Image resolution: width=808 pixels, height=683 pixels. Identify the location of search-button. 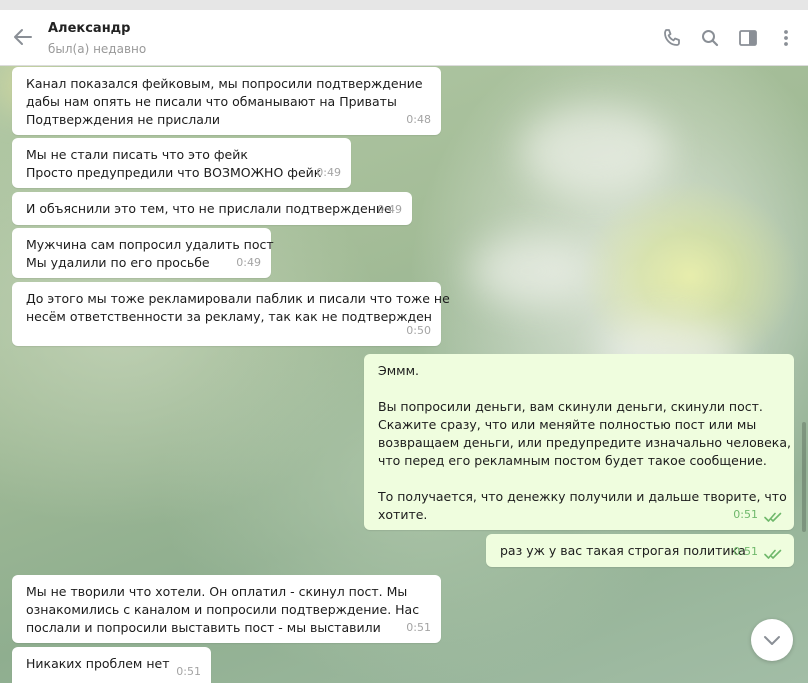
(710, 38).